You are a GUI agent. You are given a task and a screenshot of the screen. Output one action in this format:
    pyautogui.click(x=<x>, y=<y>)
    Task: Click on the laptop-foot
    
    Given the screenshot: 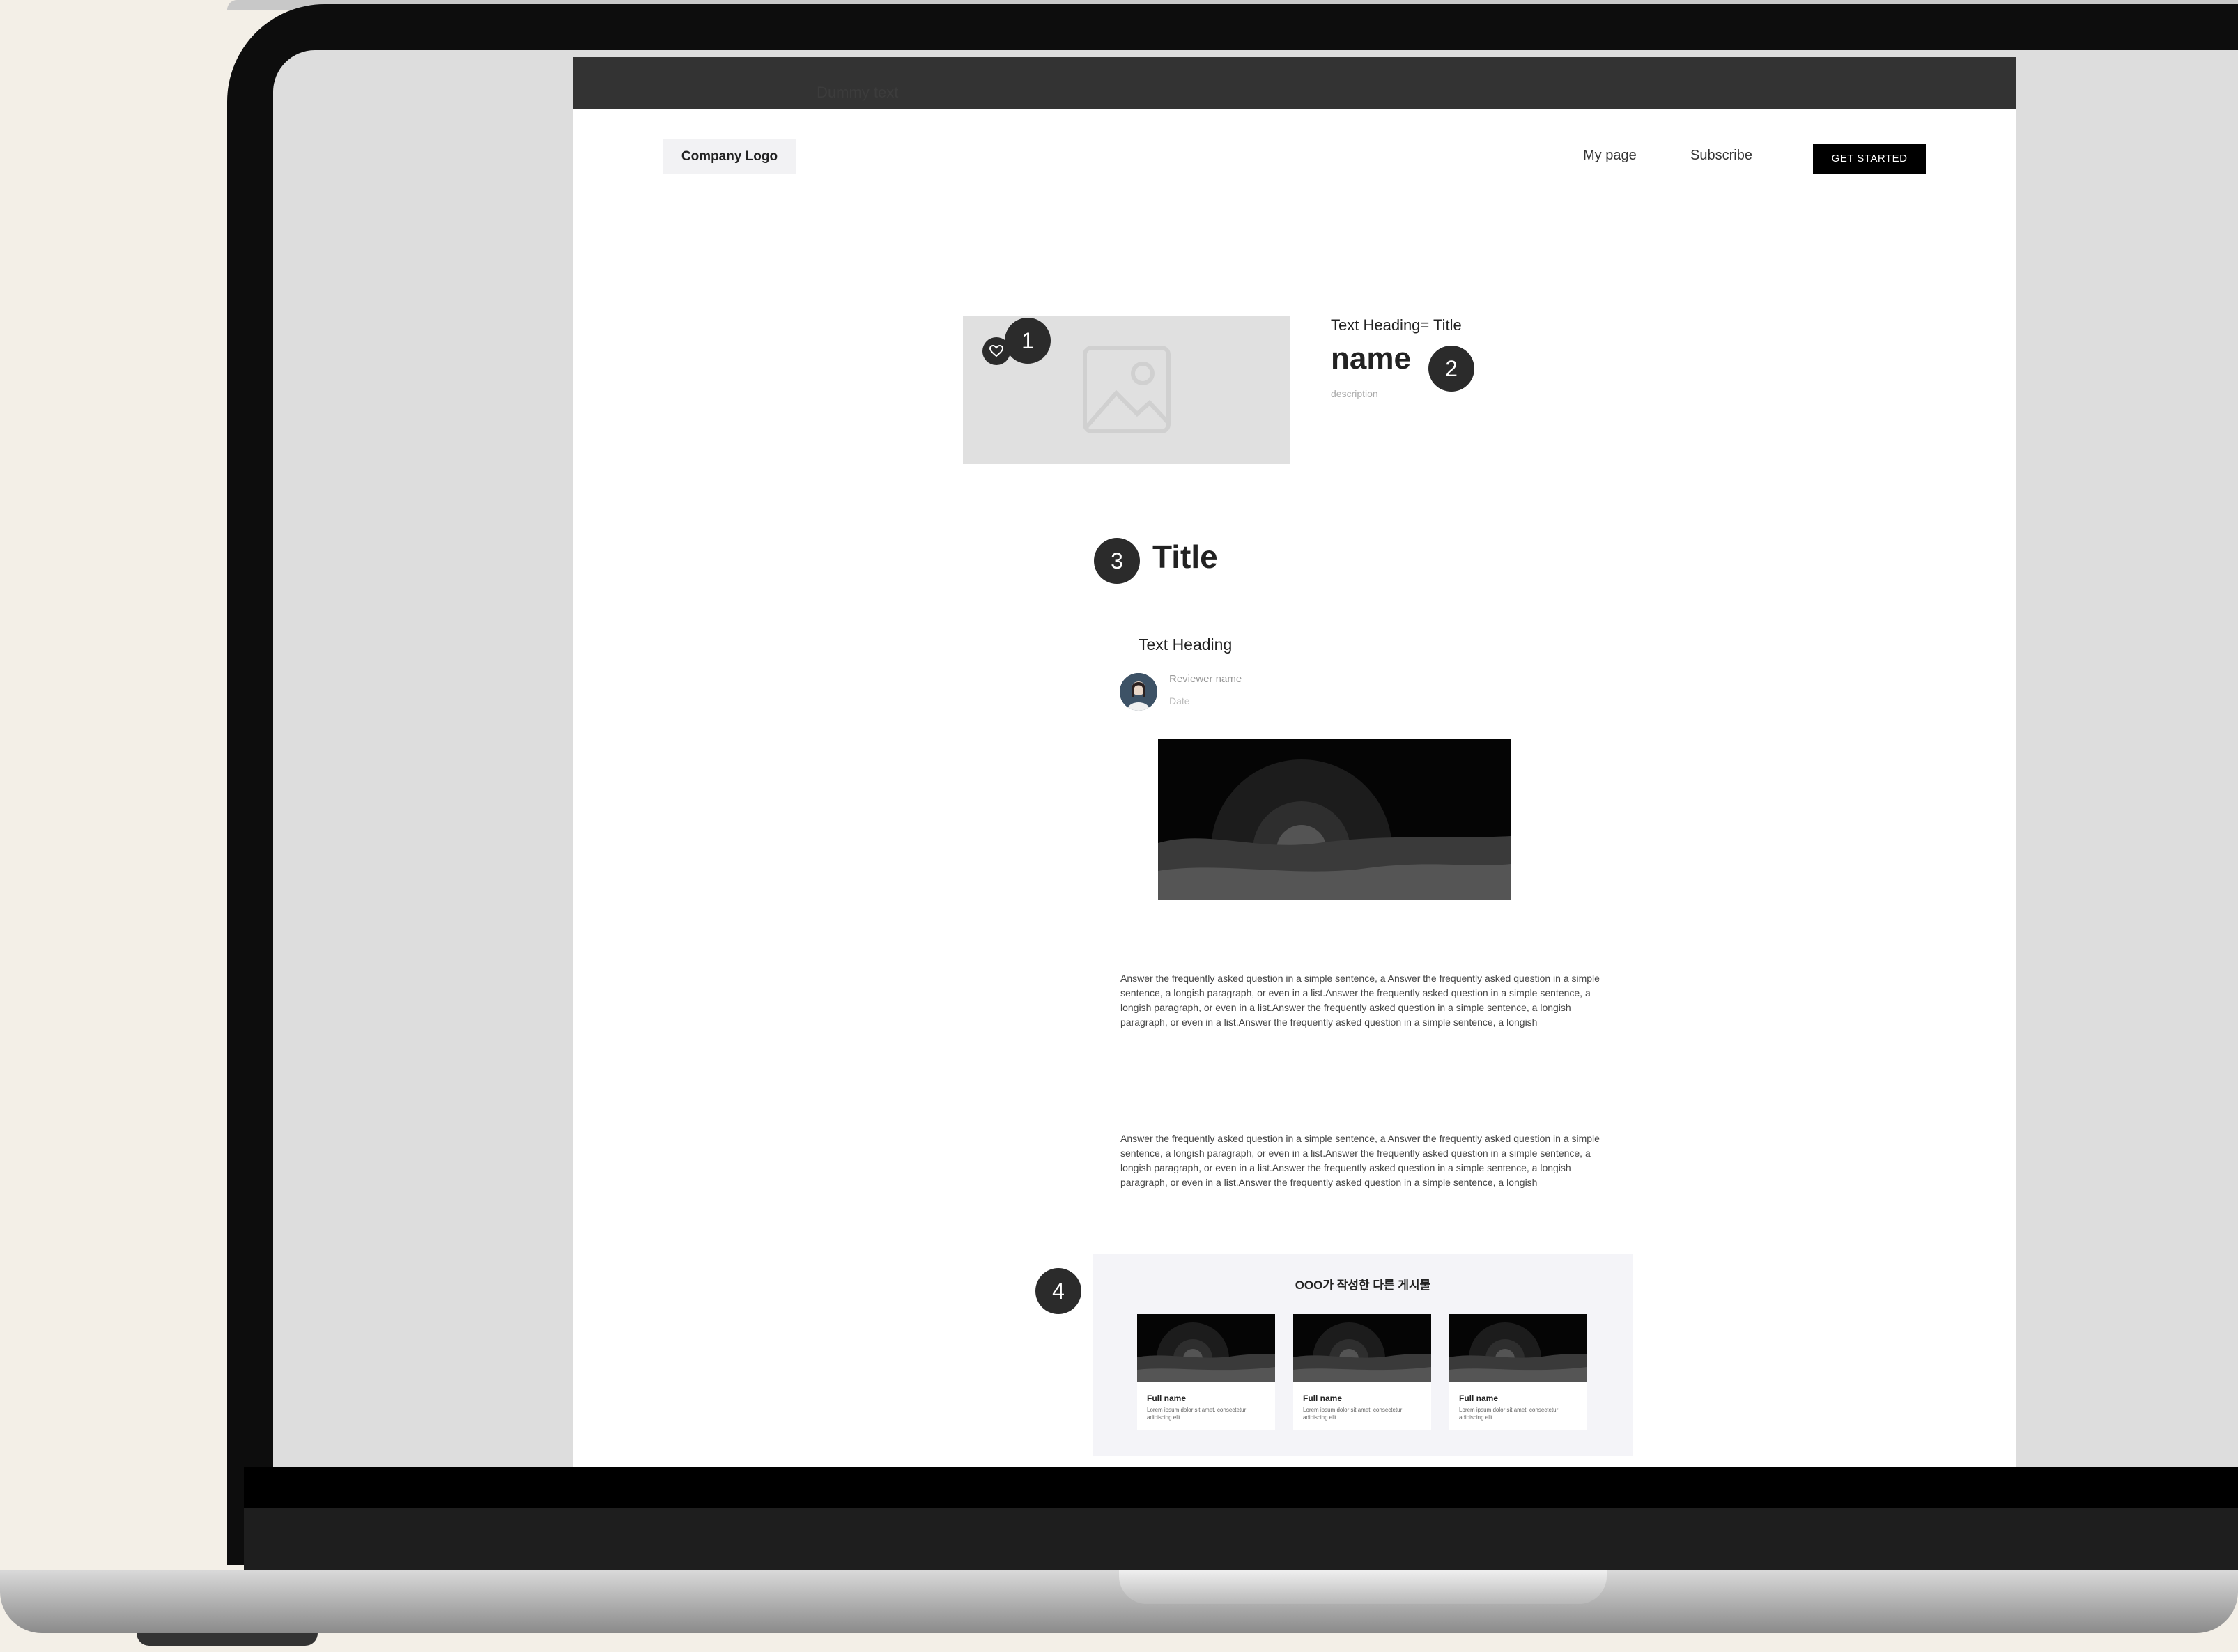 What is the action you would take?
    pyautogui.click(x=227, y=1639)
    